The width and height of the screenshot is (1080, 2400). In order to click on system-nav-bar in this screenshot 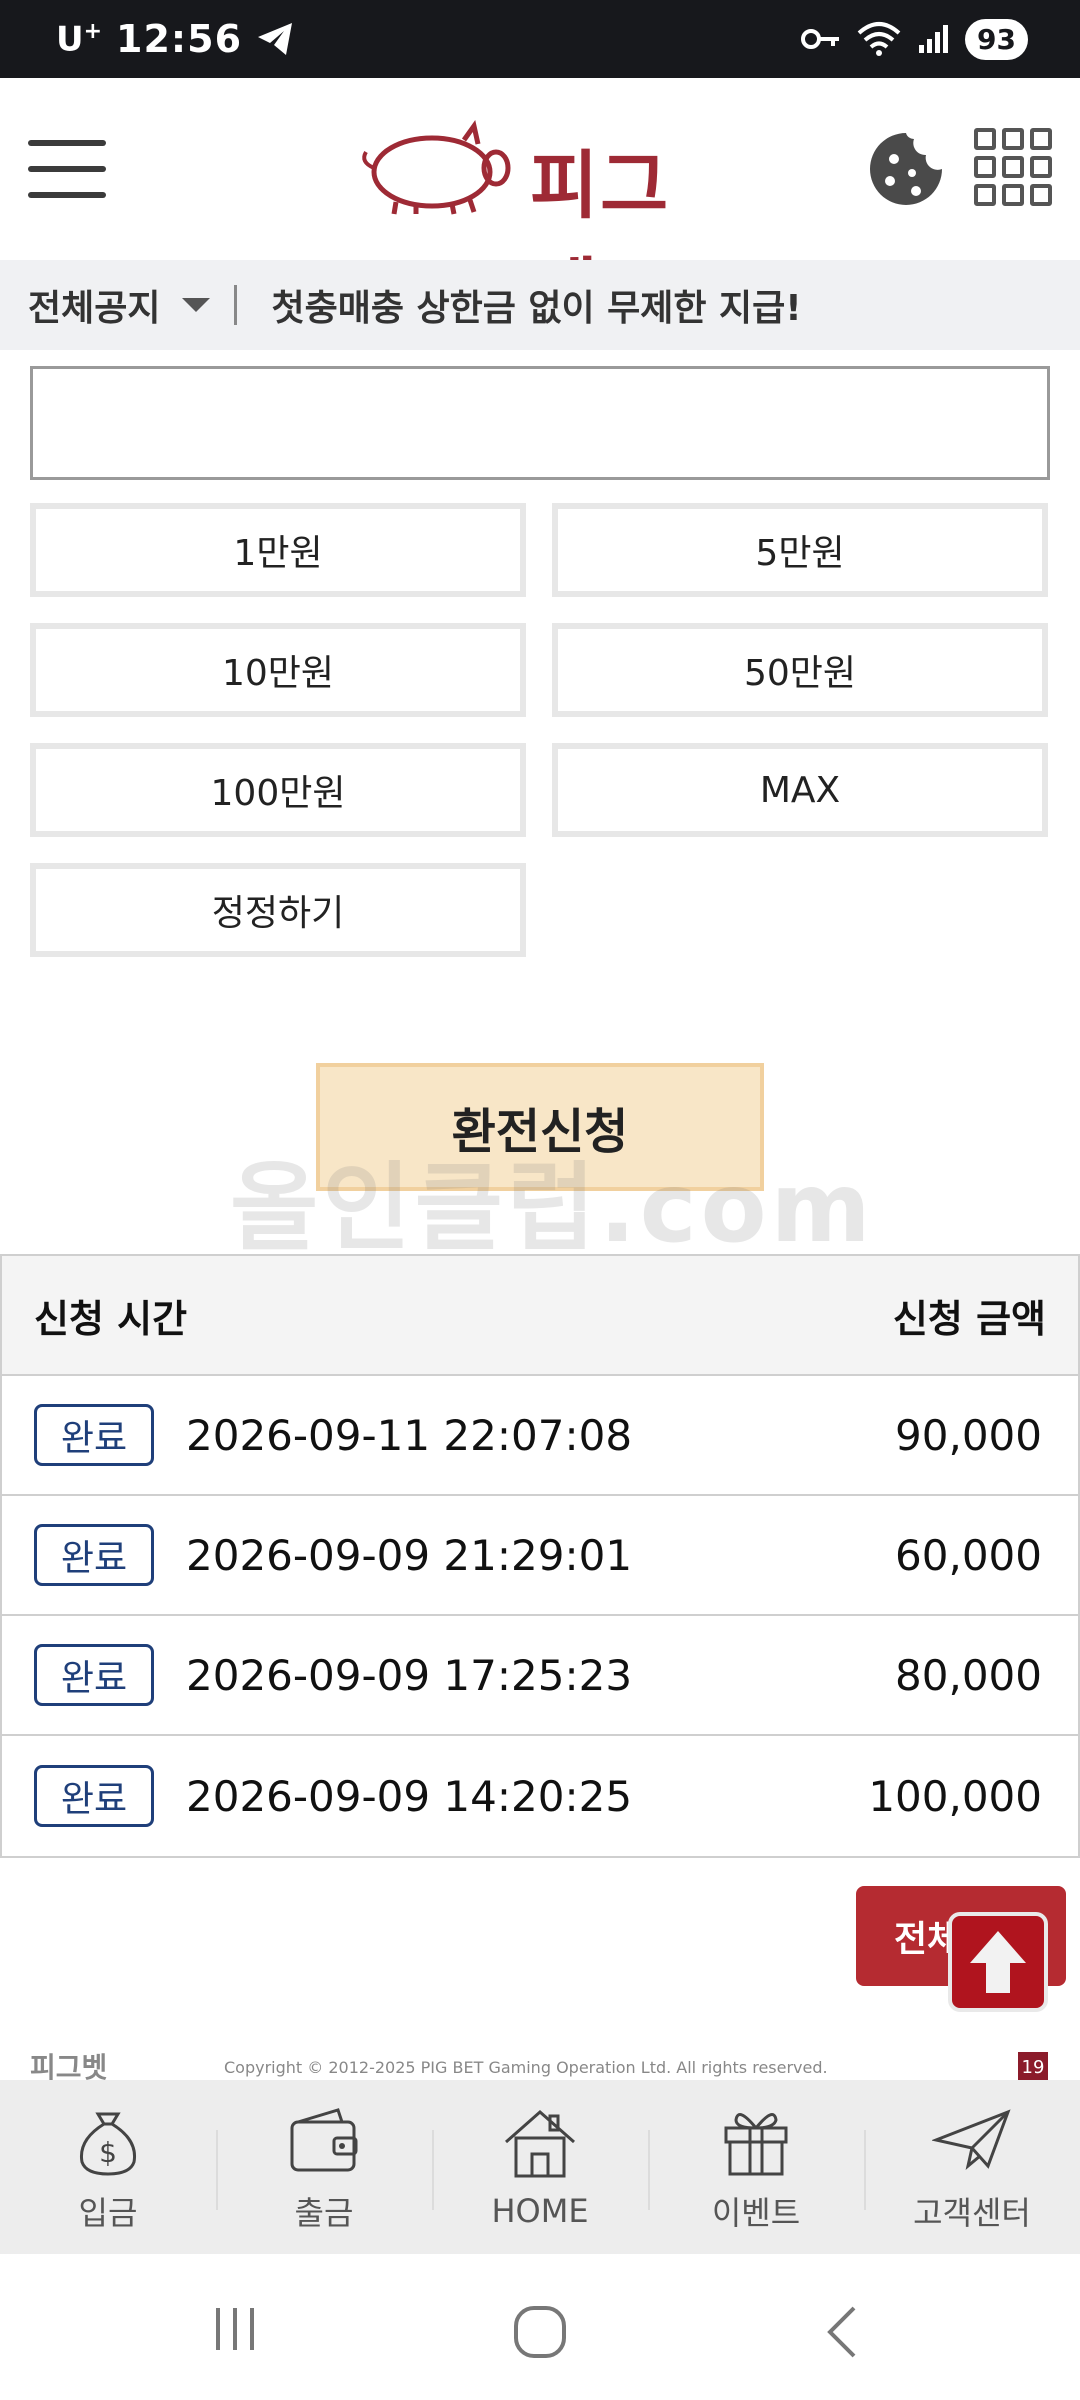, I will do `click(540, 2327)`.